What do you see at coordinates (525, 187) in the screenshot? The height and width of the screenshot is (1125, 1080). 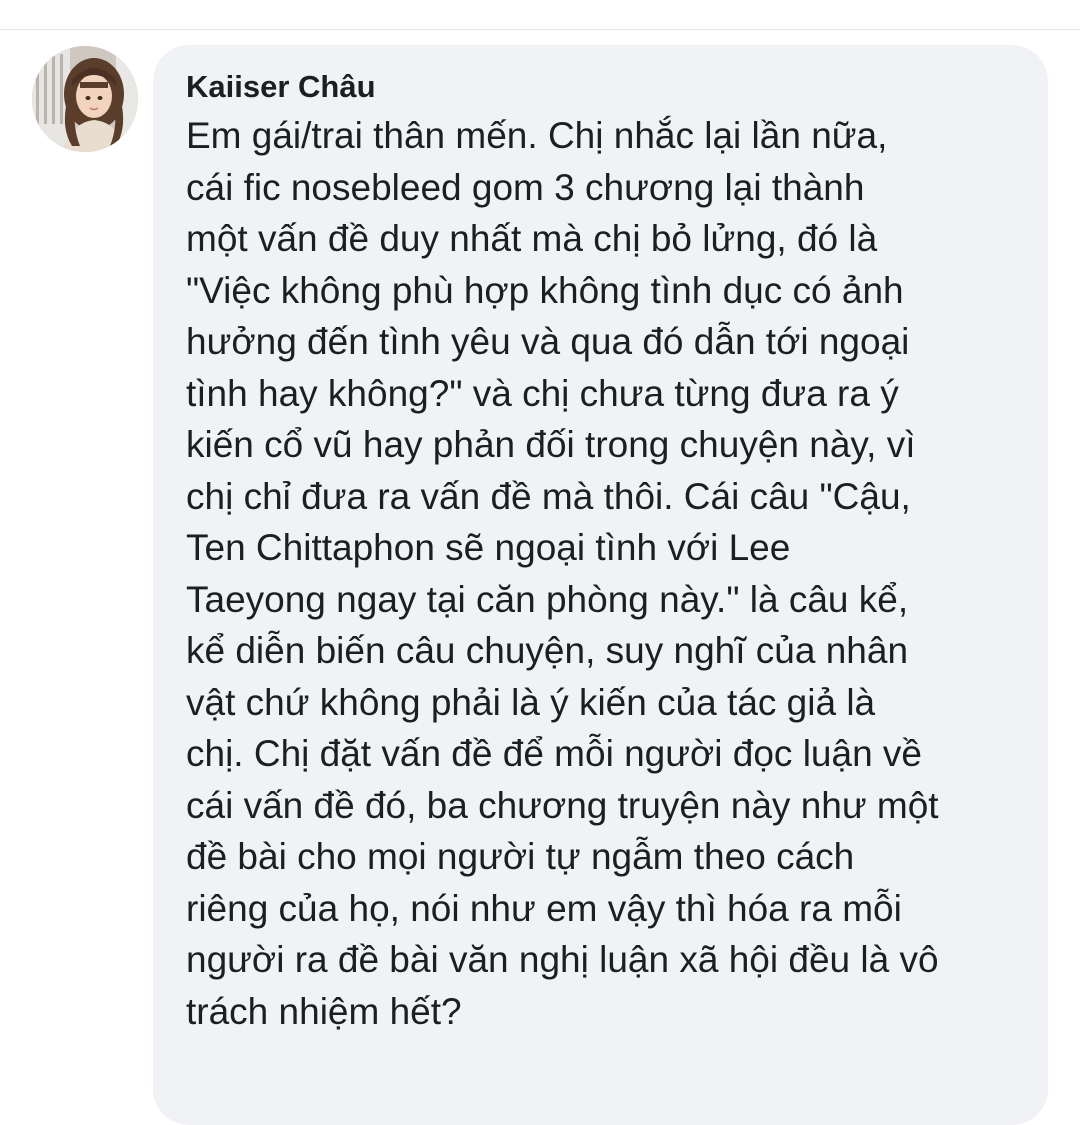 I see `comment-line: cái fic nosebleed gom 3 chương lại thành` at bounding box center [525, 187].